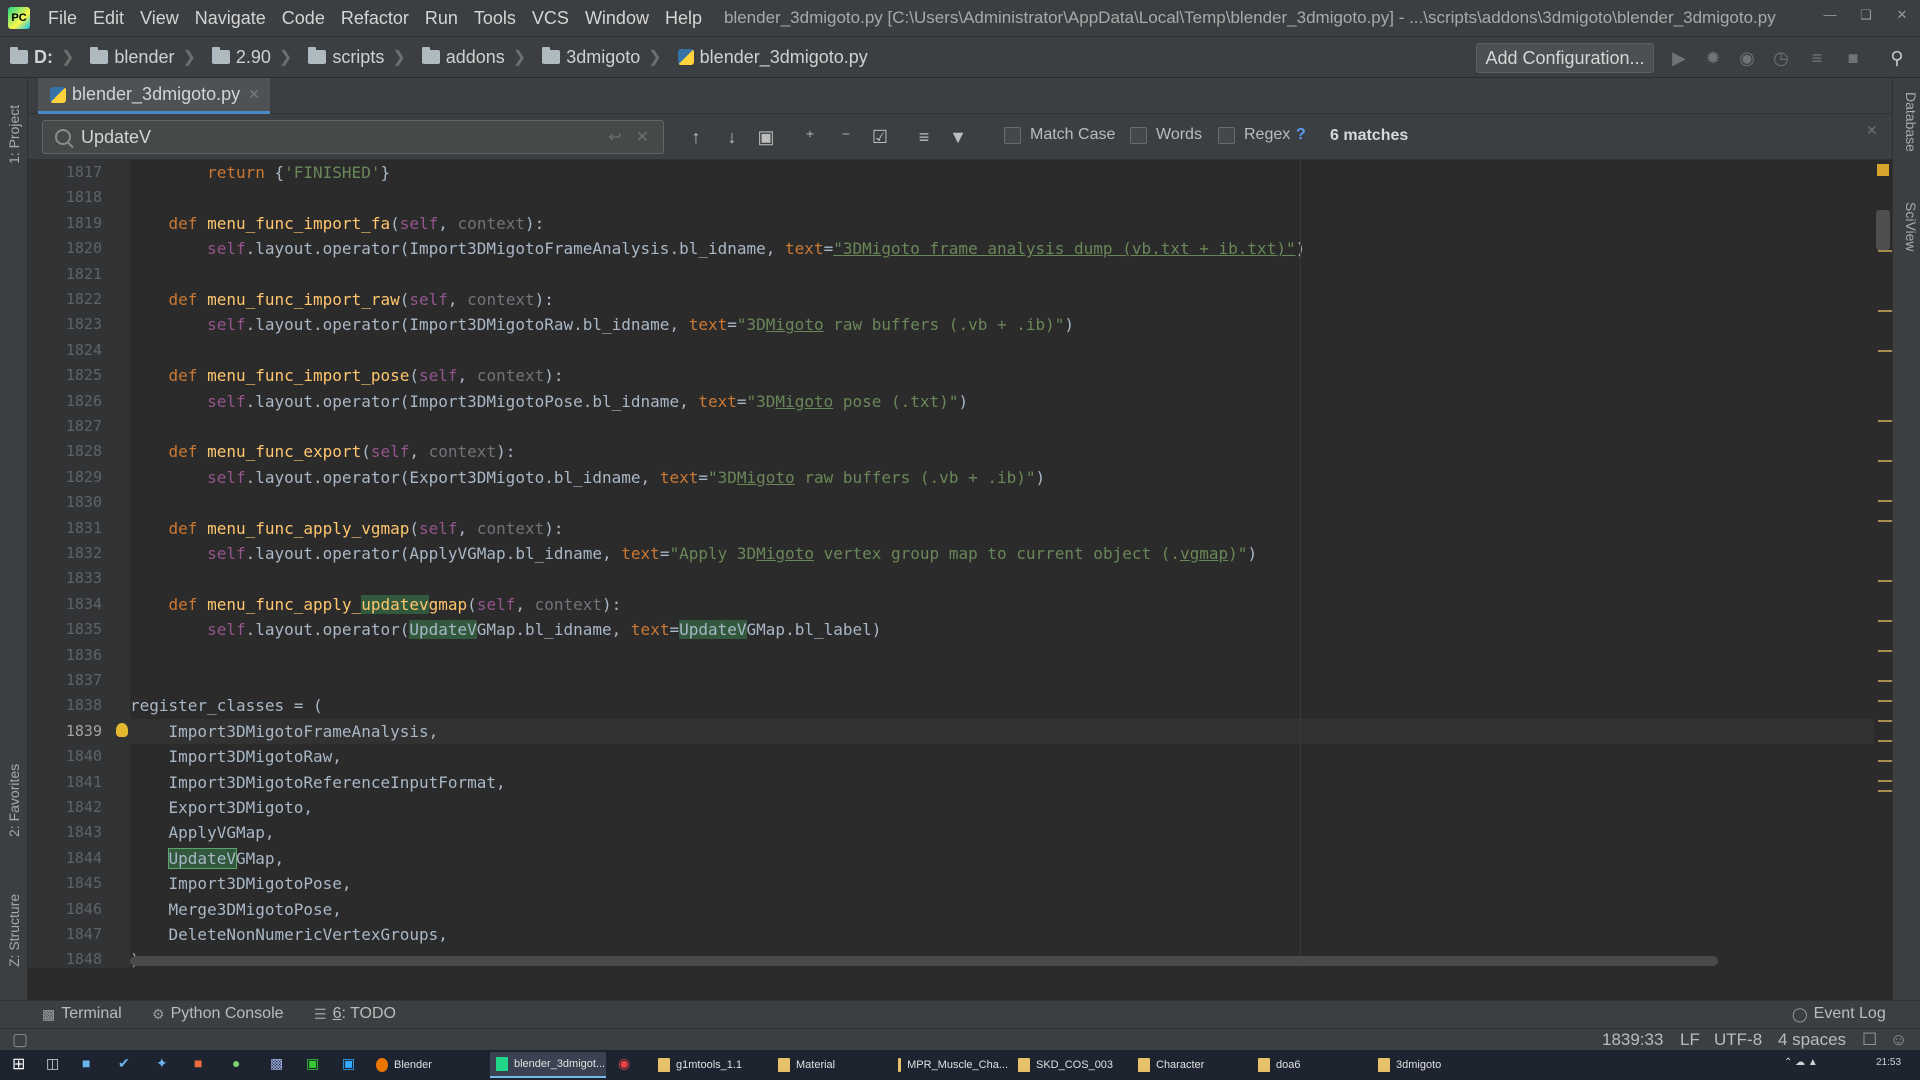 This screenshot has height=1080, width=1920. What do you see at coordinates (1003, 934) in the screenshot?
I see `code-line: DeleteNonNumericVertexGroups,` at bounding box center [1003, 934].